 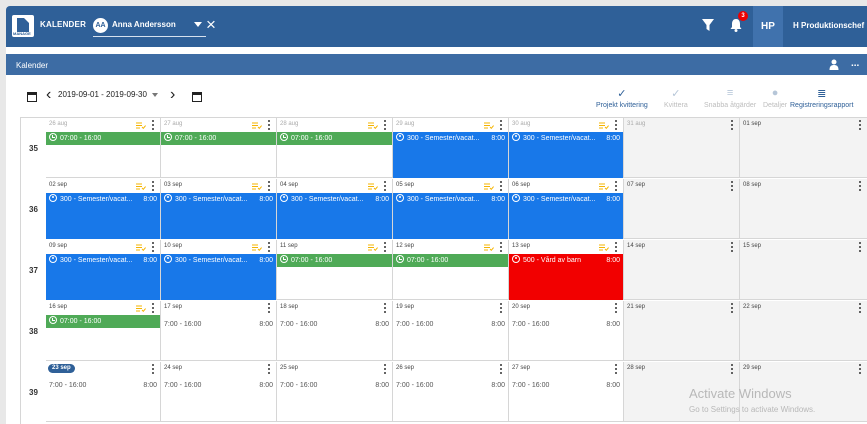 What do you see at coordinates (219, 331) in the screenshot?
I see `calendar-day-cell: 17 sep 7:00 - 16:00 8:00` at bounding box center [219, 331].